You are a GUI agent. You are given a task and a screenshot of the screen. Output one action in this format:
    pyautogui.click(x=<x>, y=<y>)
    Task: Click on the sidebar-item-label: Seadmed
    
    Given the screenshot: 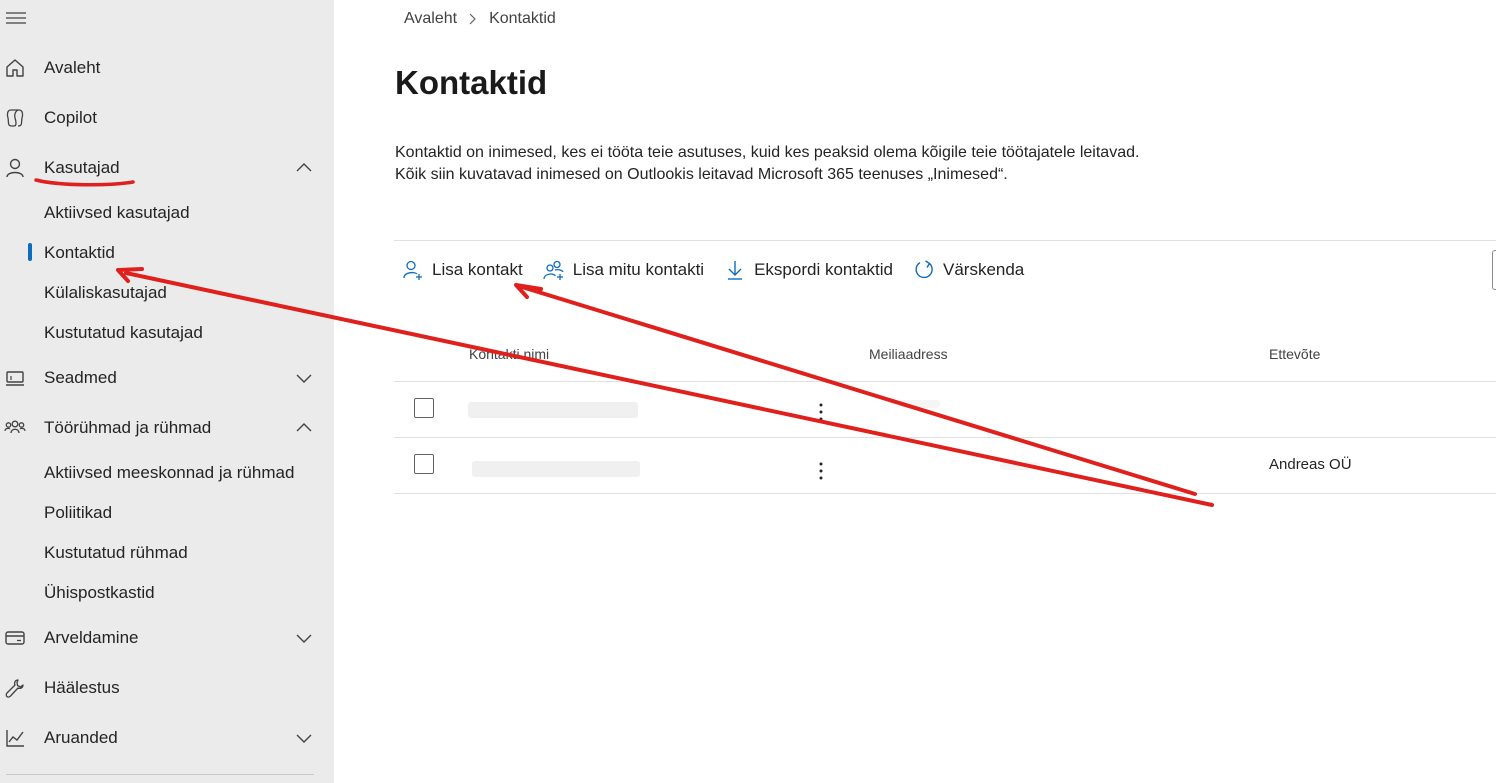 What is the action you would take?
    pyautogui.click(x=80, y=377)
    